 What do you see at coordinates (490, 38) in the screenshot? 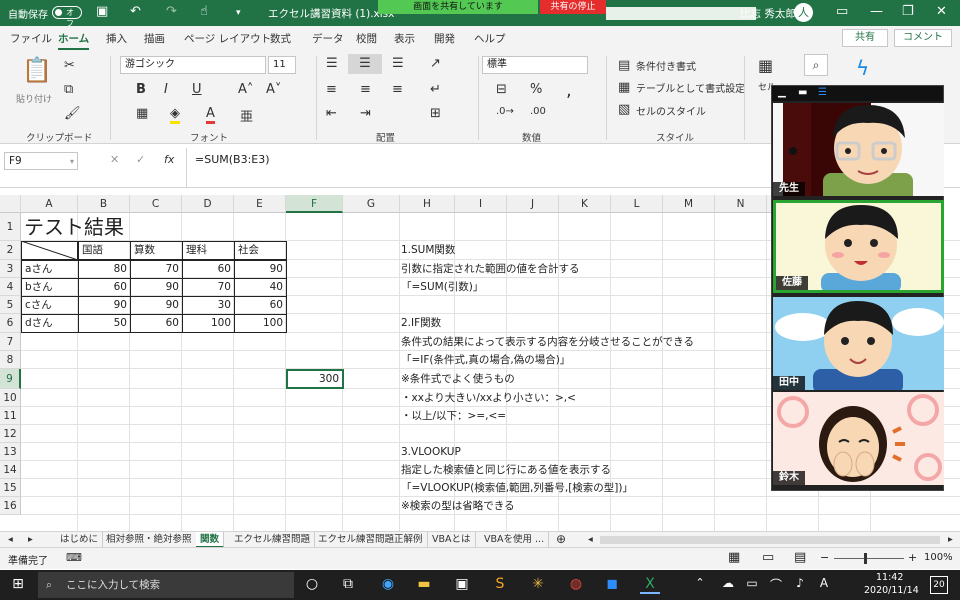
I see `tab-help: ヘルプ` at bounding box center [490, 38].